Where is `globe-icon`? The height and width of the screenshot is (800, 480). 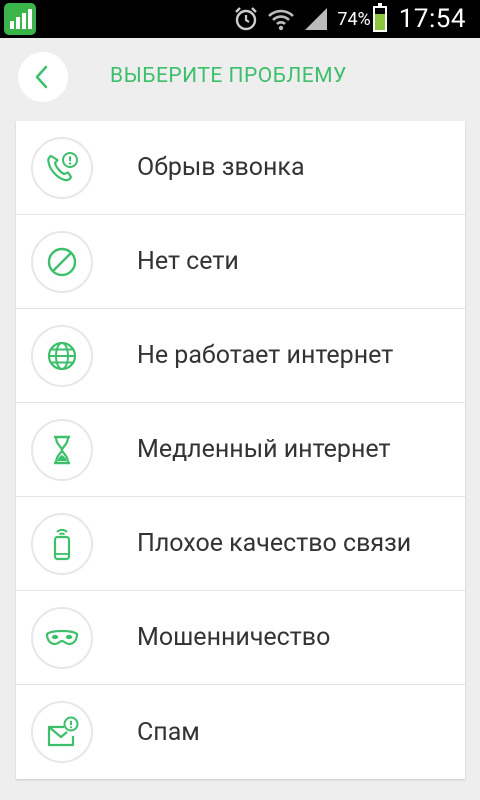
globe-icon is located at coordinates (62, 355).